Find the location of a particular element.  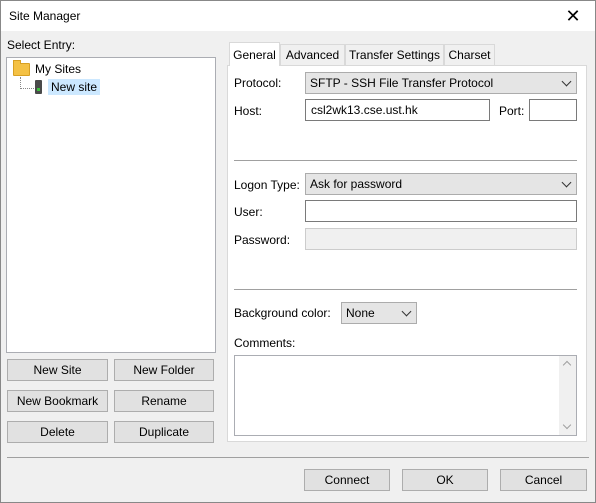

password-label: Password: is located at coordinates (262, 240).